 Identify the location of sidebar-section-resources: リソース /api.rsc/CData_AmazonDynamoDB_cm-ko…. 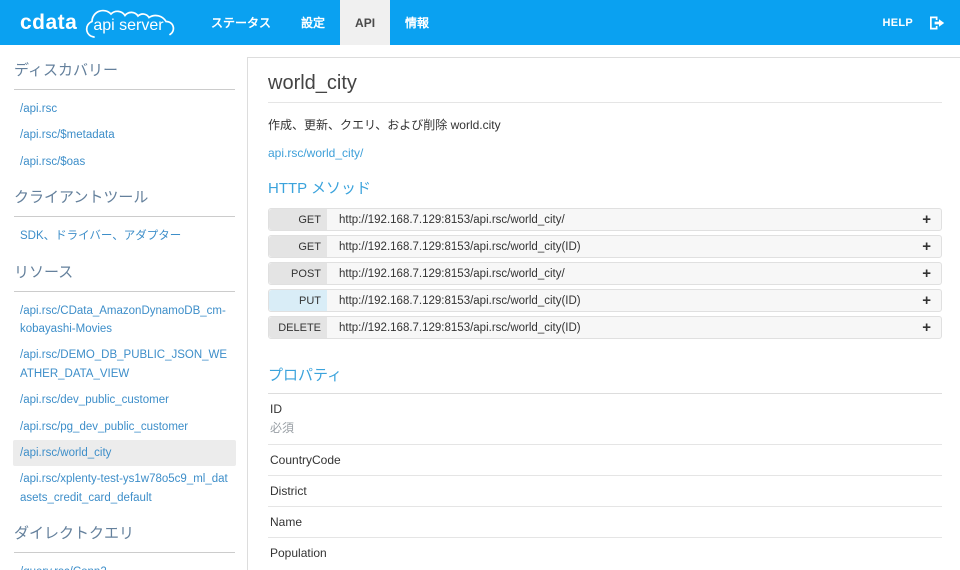
(123, 386).